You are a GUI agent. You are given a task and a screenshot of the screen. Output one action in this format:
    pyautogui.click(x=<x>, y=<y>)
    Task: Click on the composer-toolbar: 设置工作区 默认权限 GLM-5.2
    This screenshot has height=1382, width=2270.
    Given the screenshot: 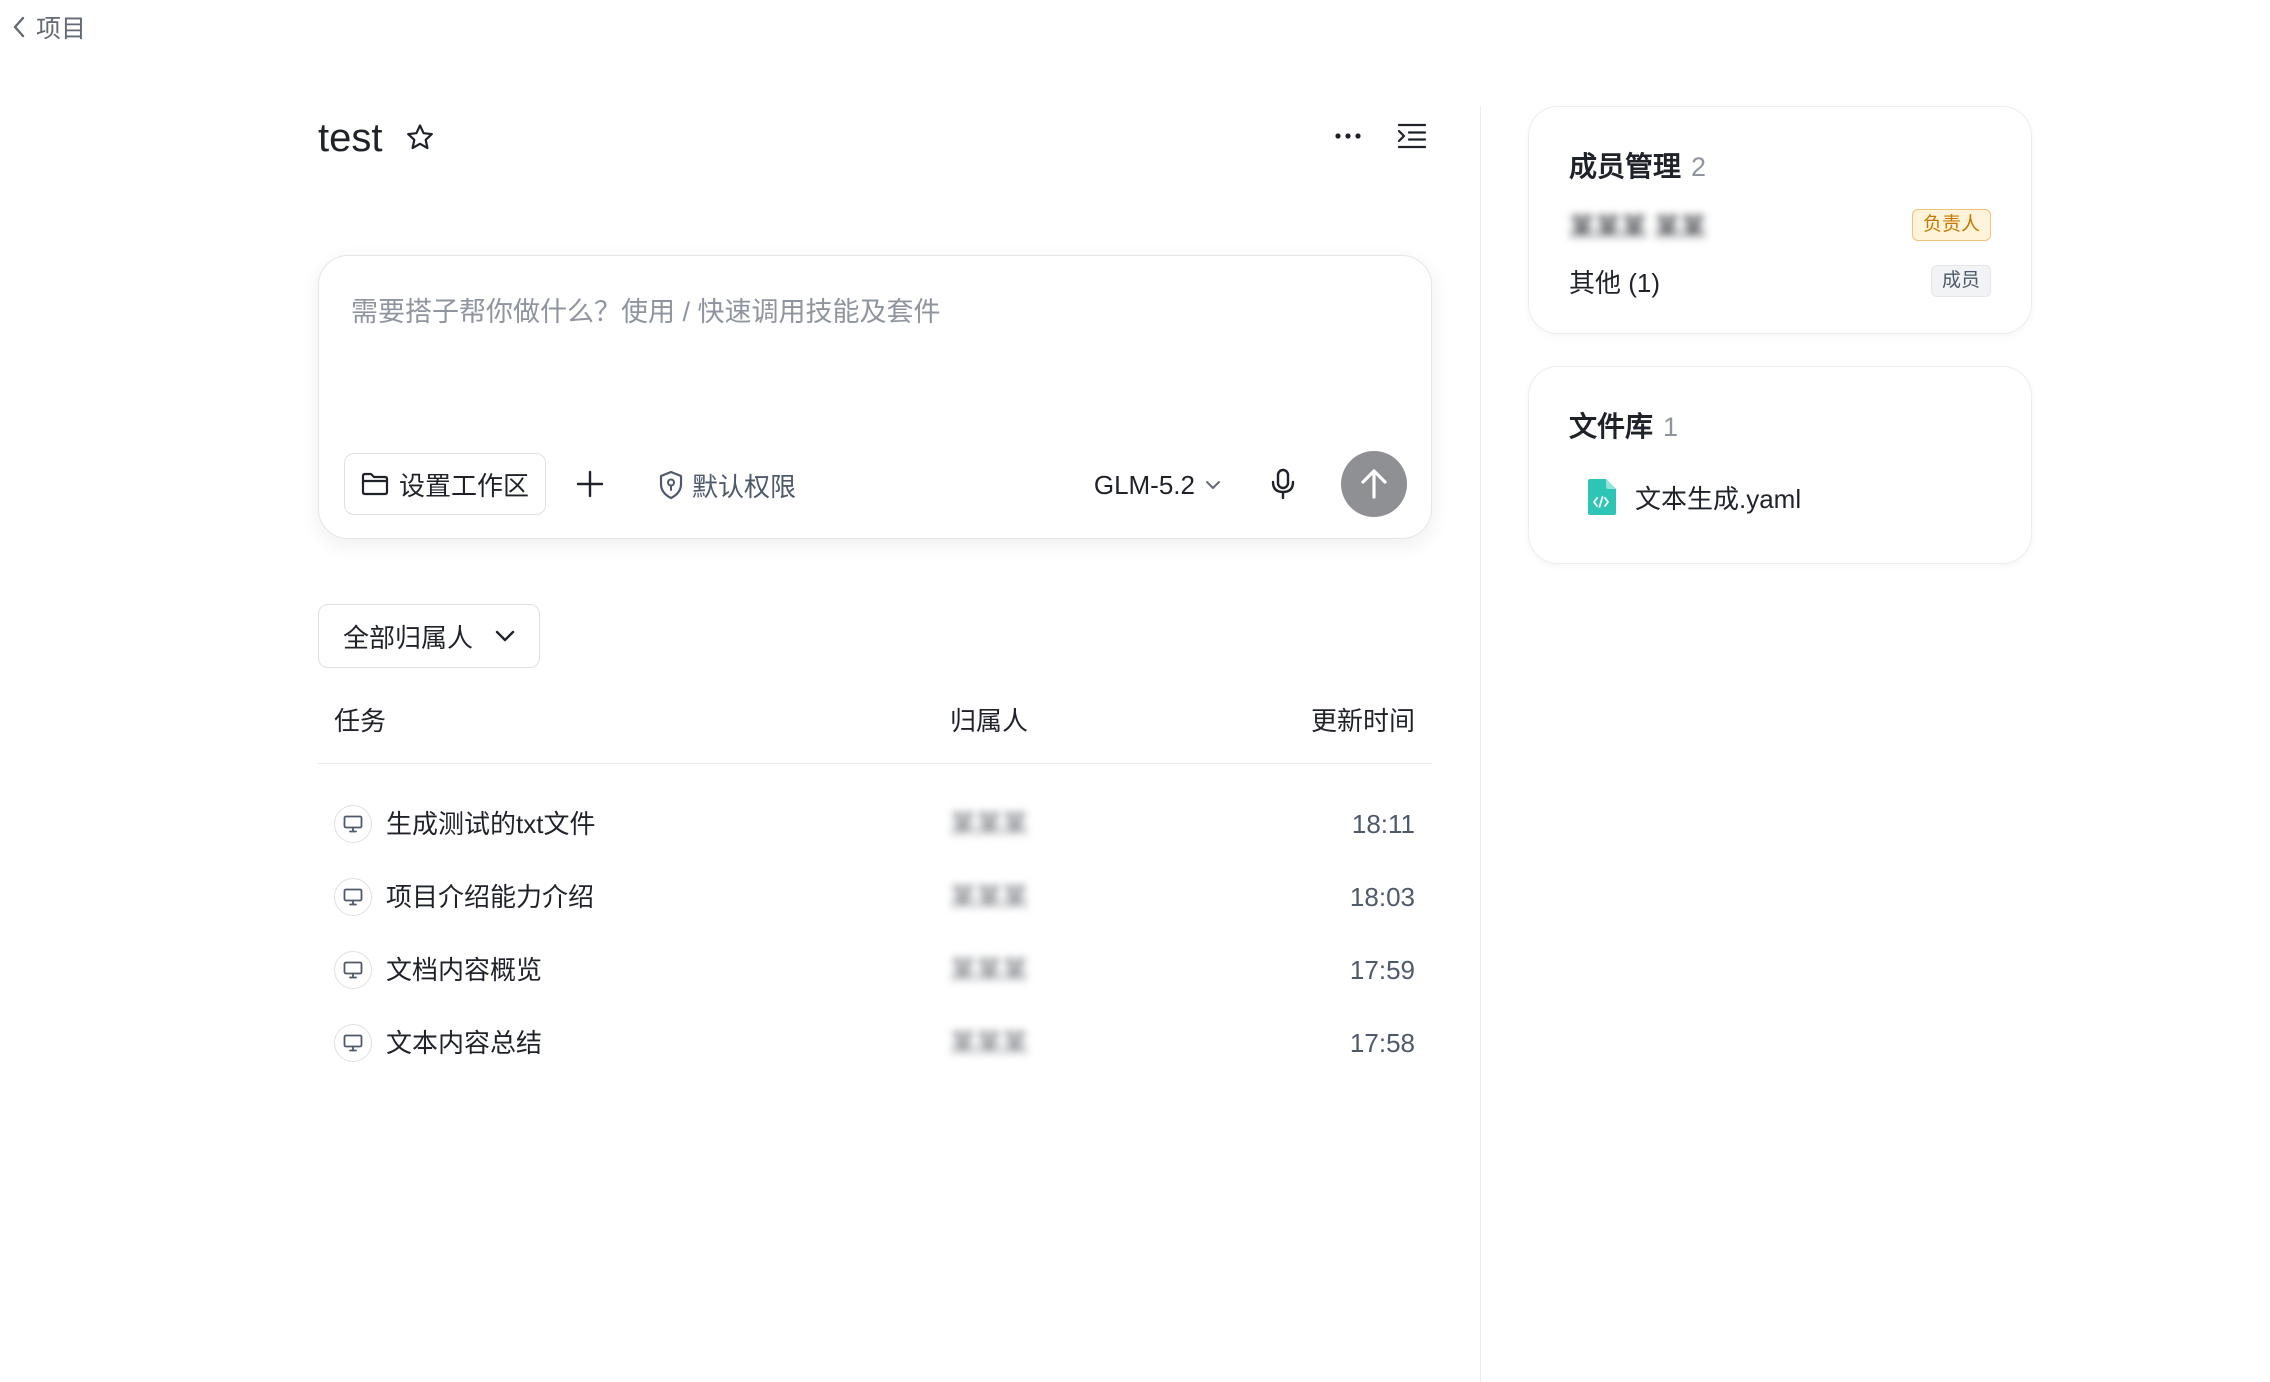 What is the action you would take?
    pyautogui.click(x=875, y=484)
    